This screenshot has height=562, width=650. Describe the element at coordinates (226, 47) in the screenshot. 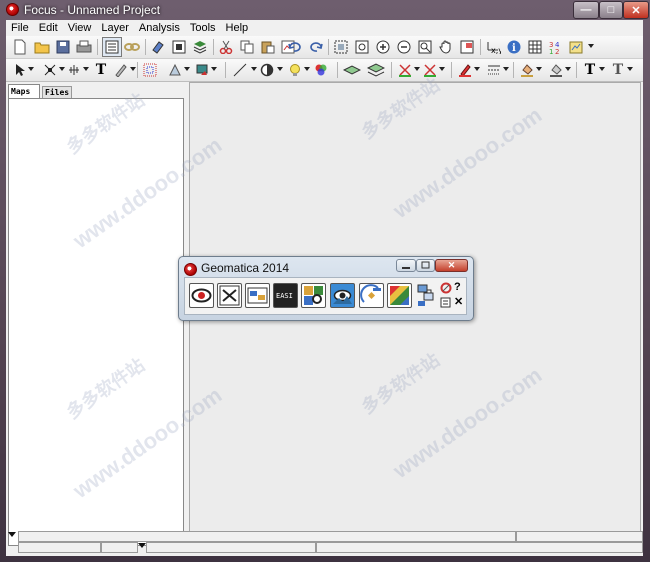

I see `cut-icon` at that location.